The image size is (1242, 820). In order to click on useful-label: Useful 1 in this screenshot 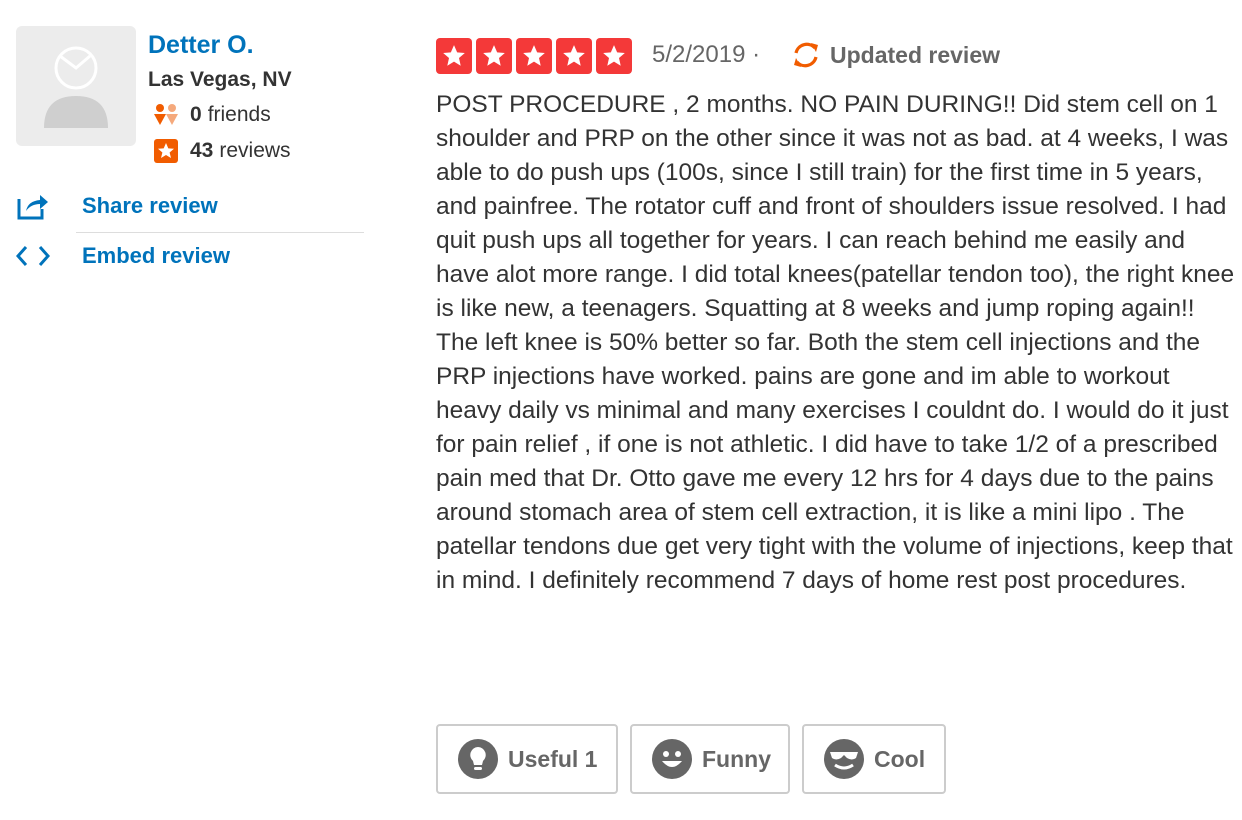, I will do `click(553, 758)`.